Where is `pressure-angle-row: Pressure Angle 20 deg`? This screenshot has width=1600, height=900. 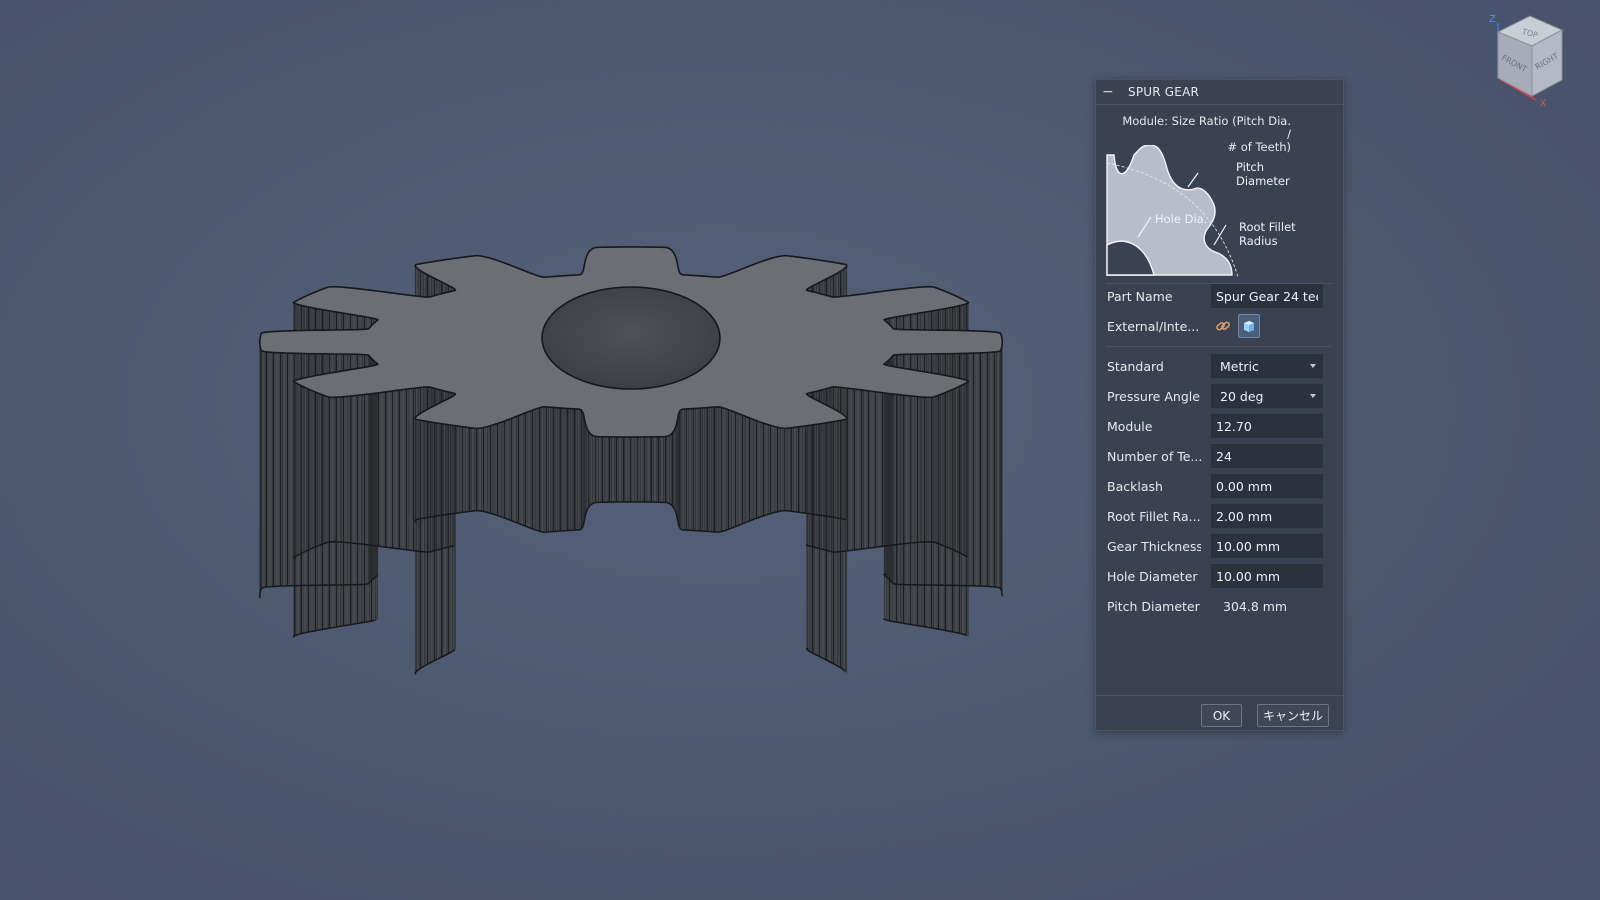 pressure-angle-row: Pressure Angle 20 deg is located at coordinates (1217, 396).